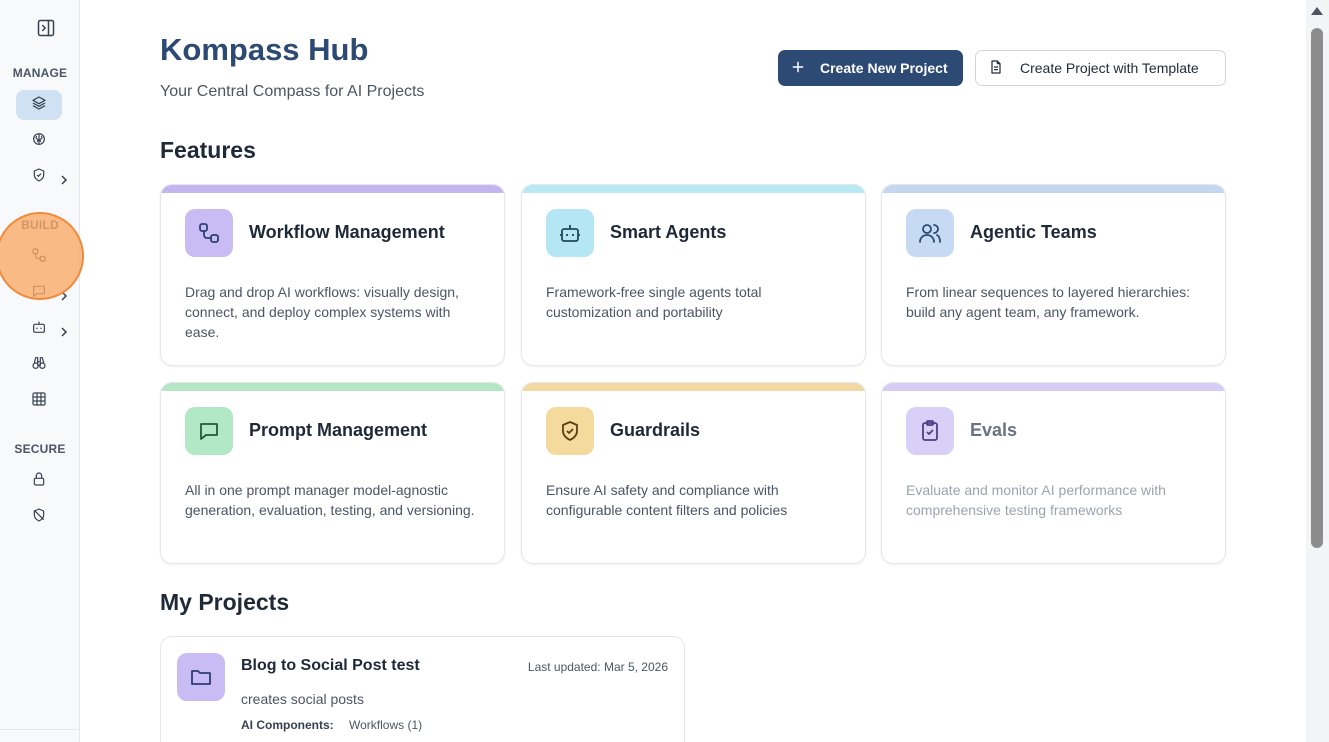  I want to click on card-title: Agentic Teams, so click(1033, 232).